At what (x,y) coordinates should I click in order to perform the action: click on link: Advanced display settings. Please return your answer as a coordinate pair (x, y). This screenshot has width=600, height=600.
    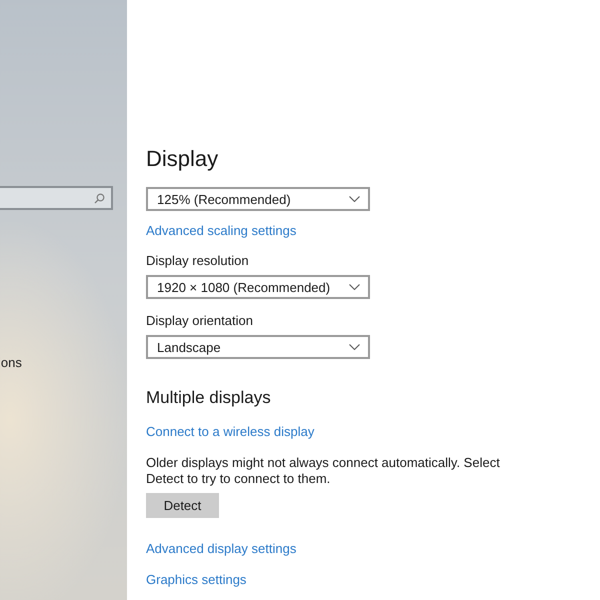
    Looking at the image, I should click on (221, 549).